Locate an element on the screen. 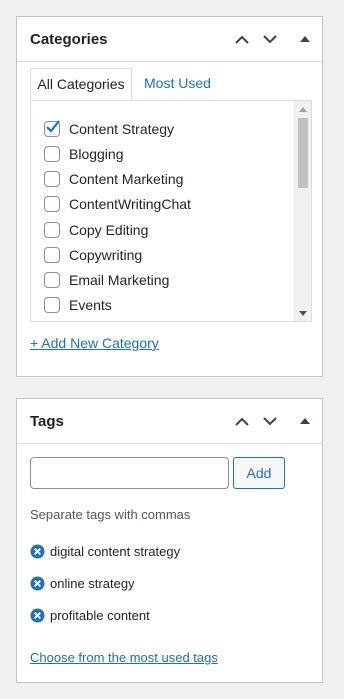  category-label: ContentWritingChat is located at coordinates (130, 204).